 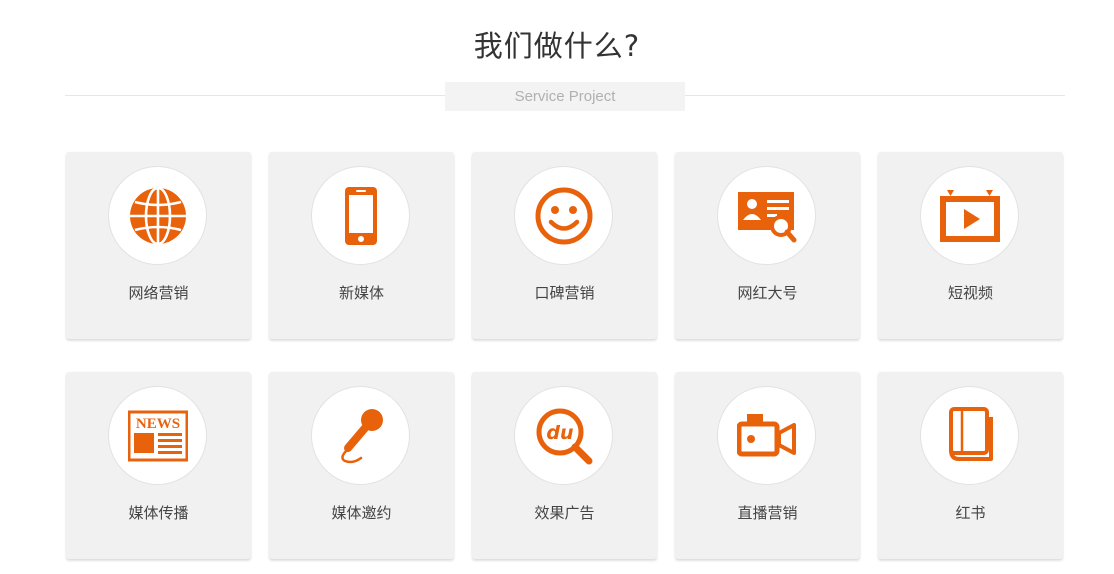 I want to click on baidu-search-icon: du, so click(x=564, y=436).